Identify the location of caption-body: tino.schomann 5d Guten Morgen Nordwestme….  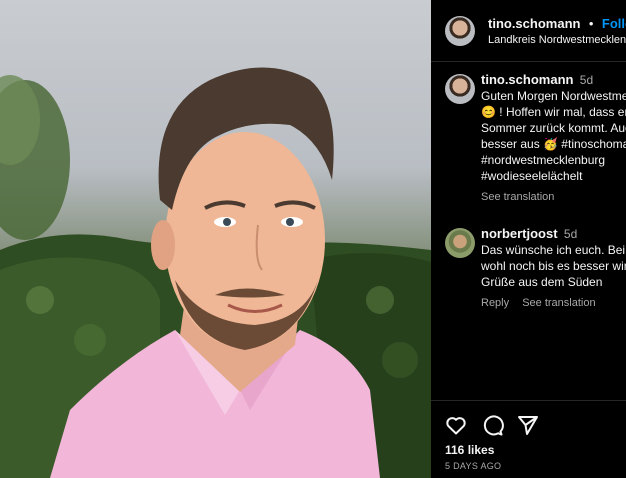
(553, 138).